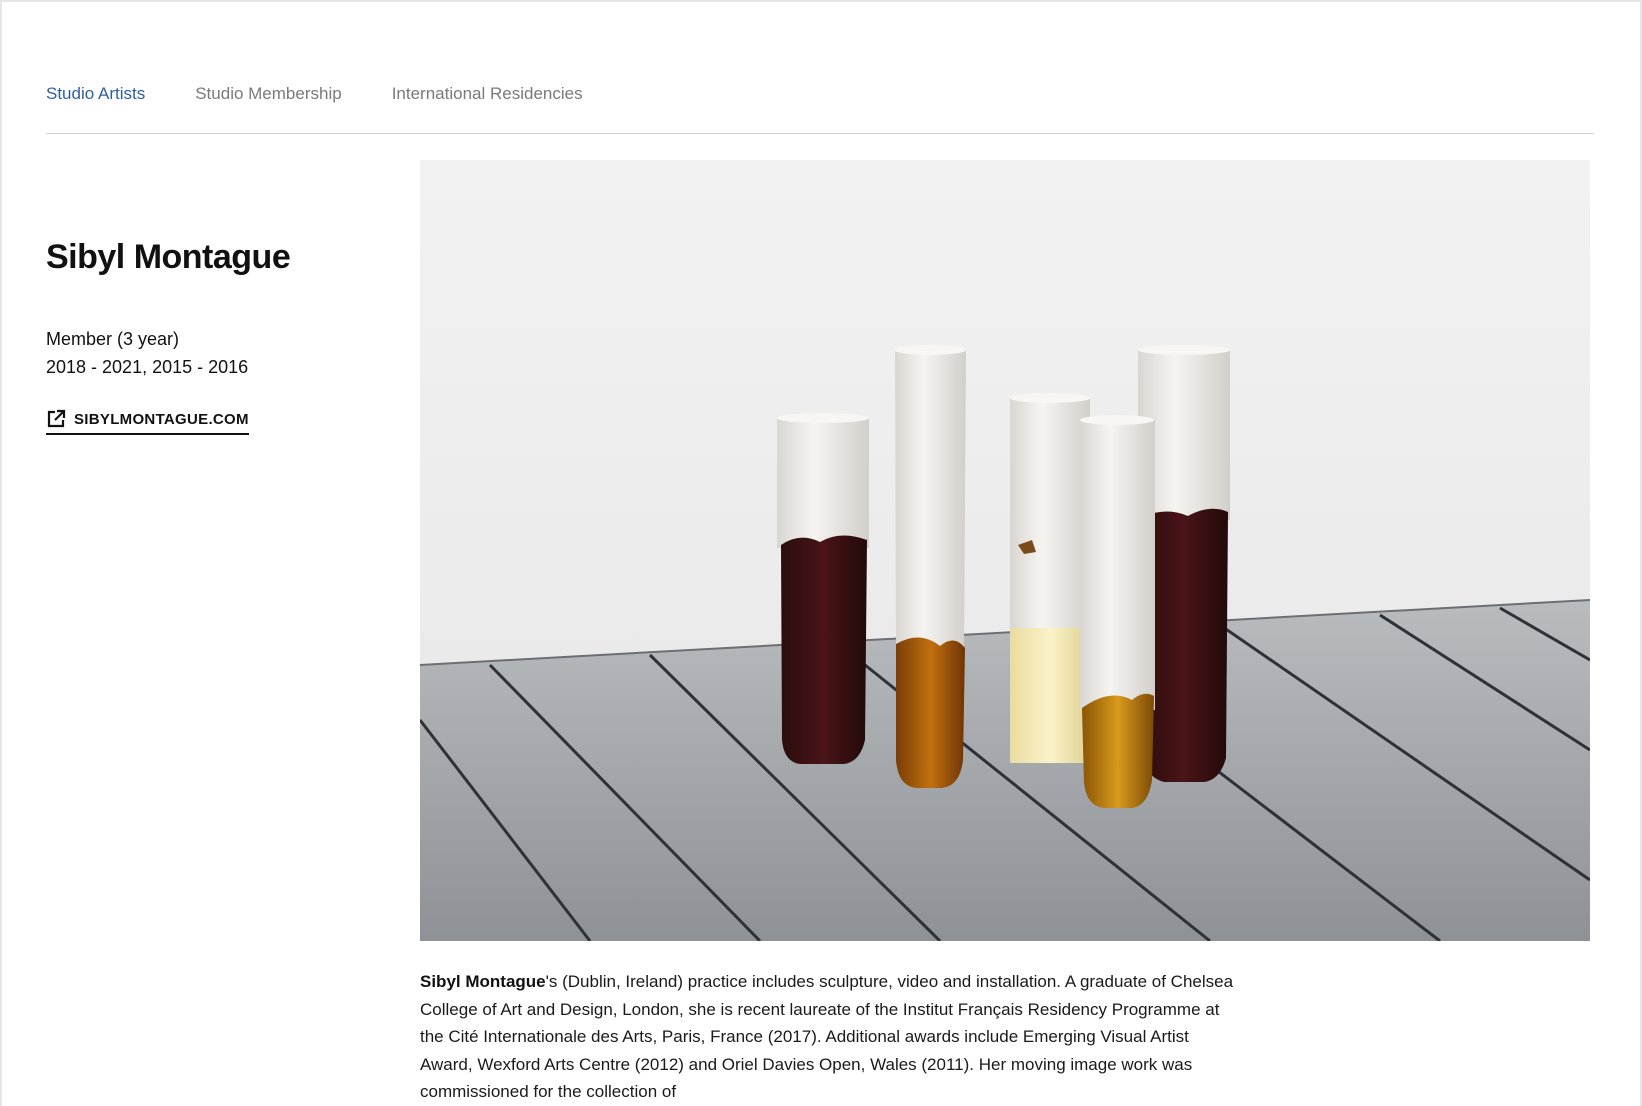  What do you see at coordinates (168, 257) in the screenshot?
I see `artist-name: Sibyl Montague` at bounding box center [168, 257].